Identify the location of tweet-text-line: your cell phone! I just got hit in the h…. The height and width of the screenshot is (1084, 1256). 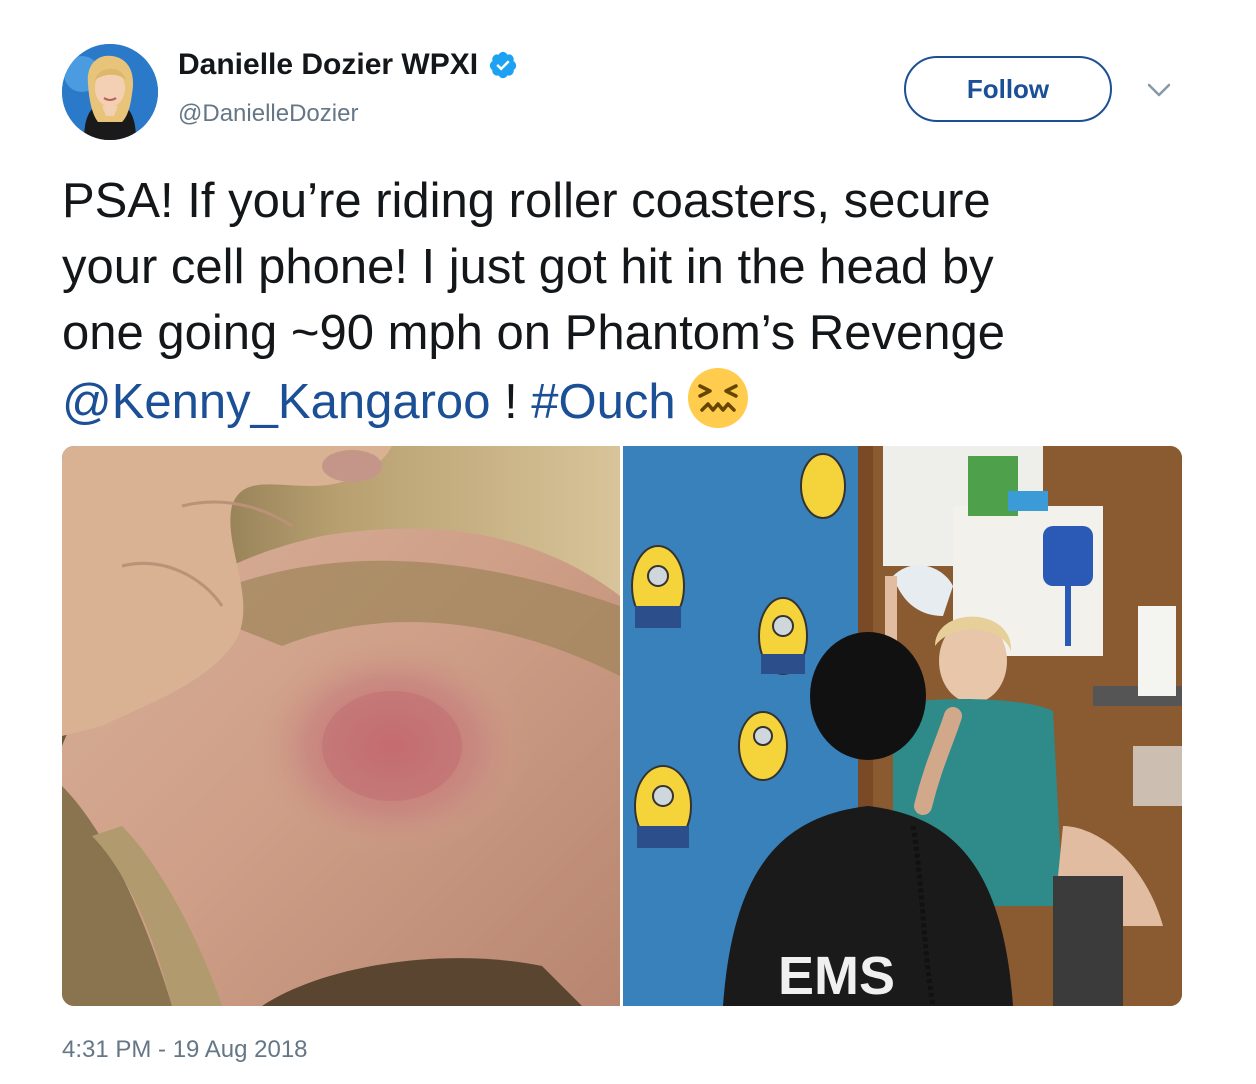
(528, 267).